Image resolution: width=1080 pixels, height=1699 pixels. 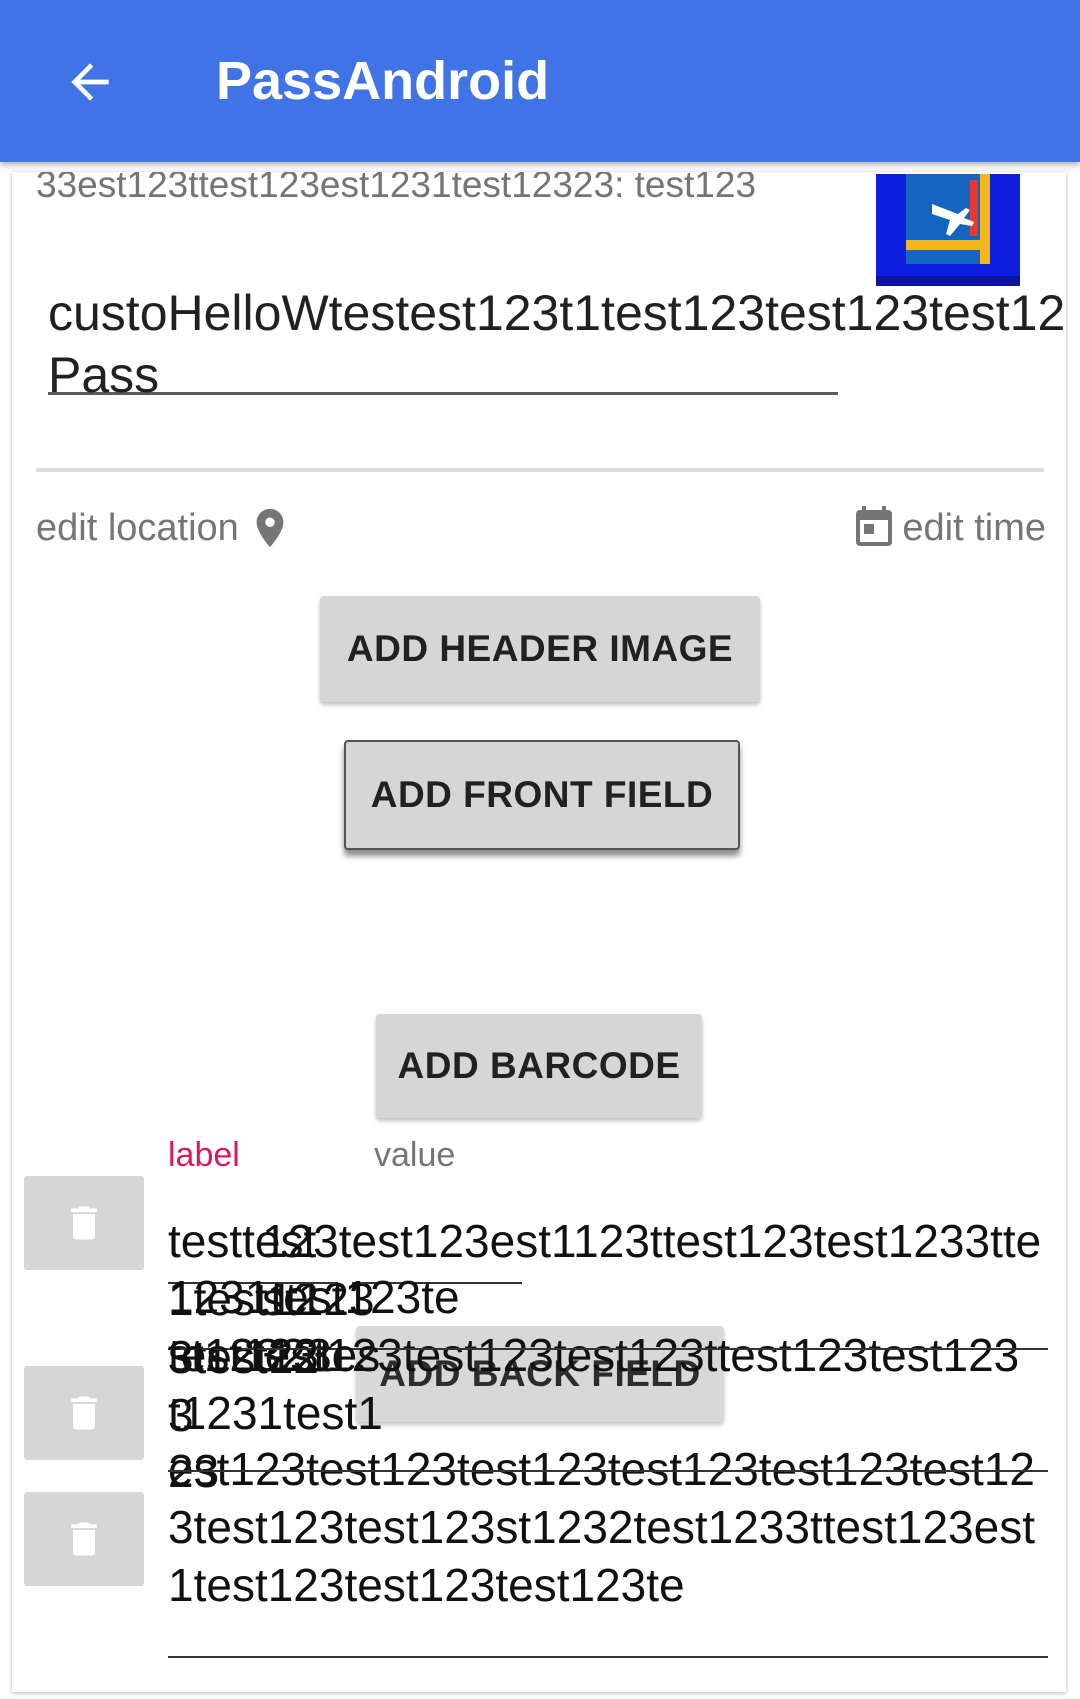 I want to click on field-label-hint: label, so click(x=204, y=1155).